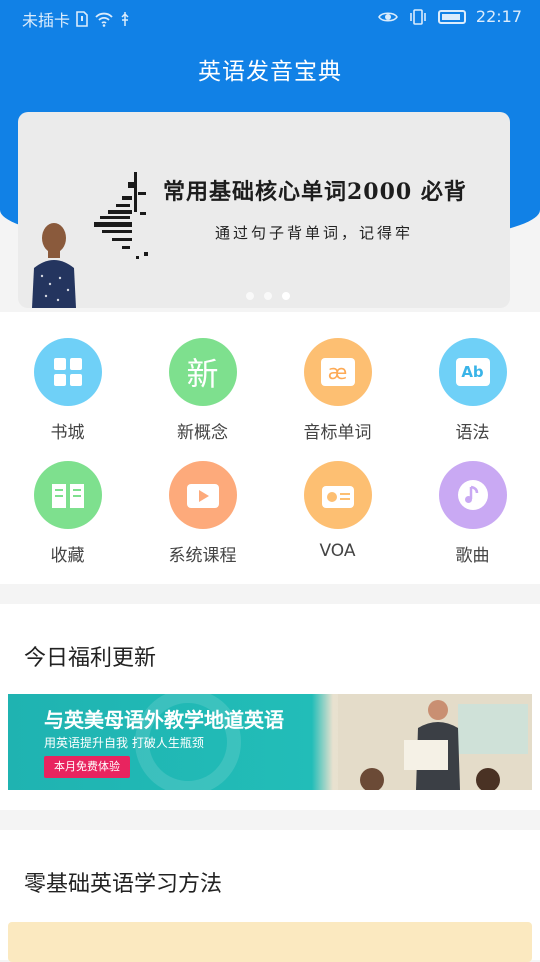 The width and height of the screenshot is (540, 962). I want to click on method-section: 零基础英语学习方法, so click(270, 896).